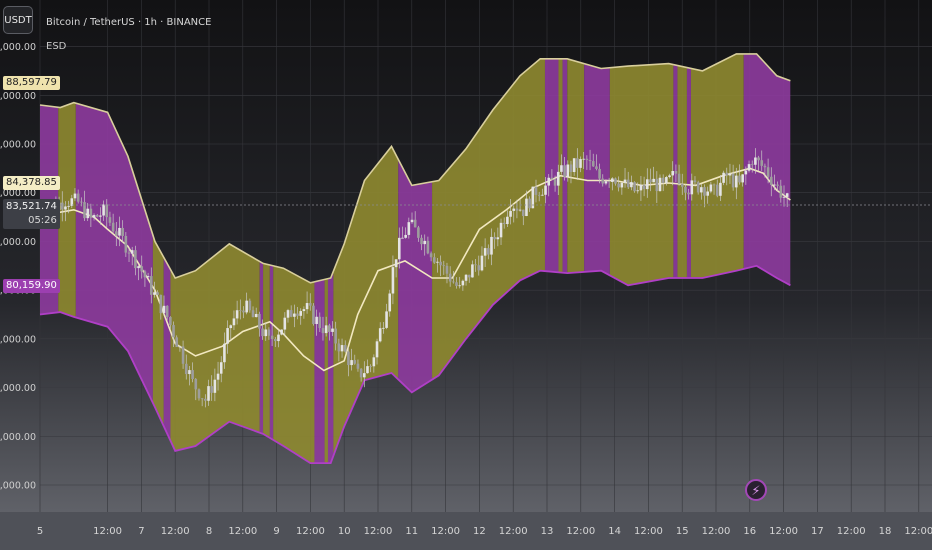 This screenshot has width=932, height=550. I want to click on y-tick-label: 88,000.00, so click(18, 96).